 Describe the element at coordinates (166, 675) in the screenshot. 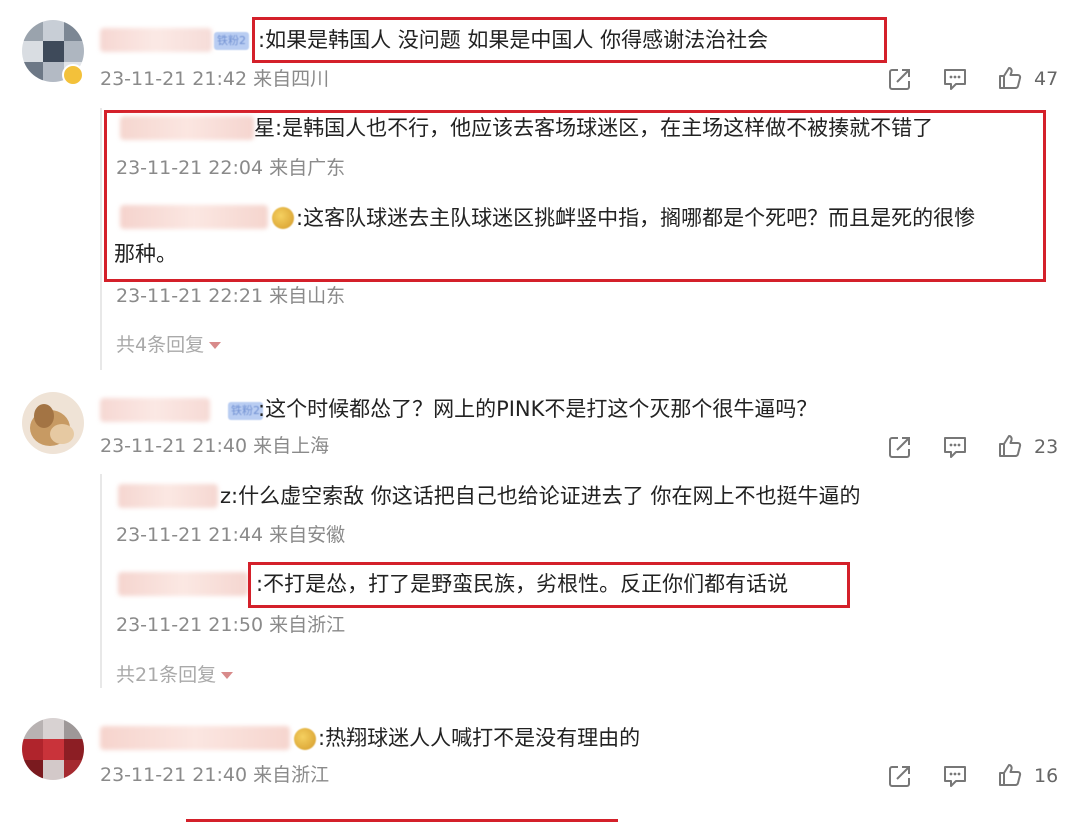

I see `view-more-replies-label: 共21条回复` at that location.